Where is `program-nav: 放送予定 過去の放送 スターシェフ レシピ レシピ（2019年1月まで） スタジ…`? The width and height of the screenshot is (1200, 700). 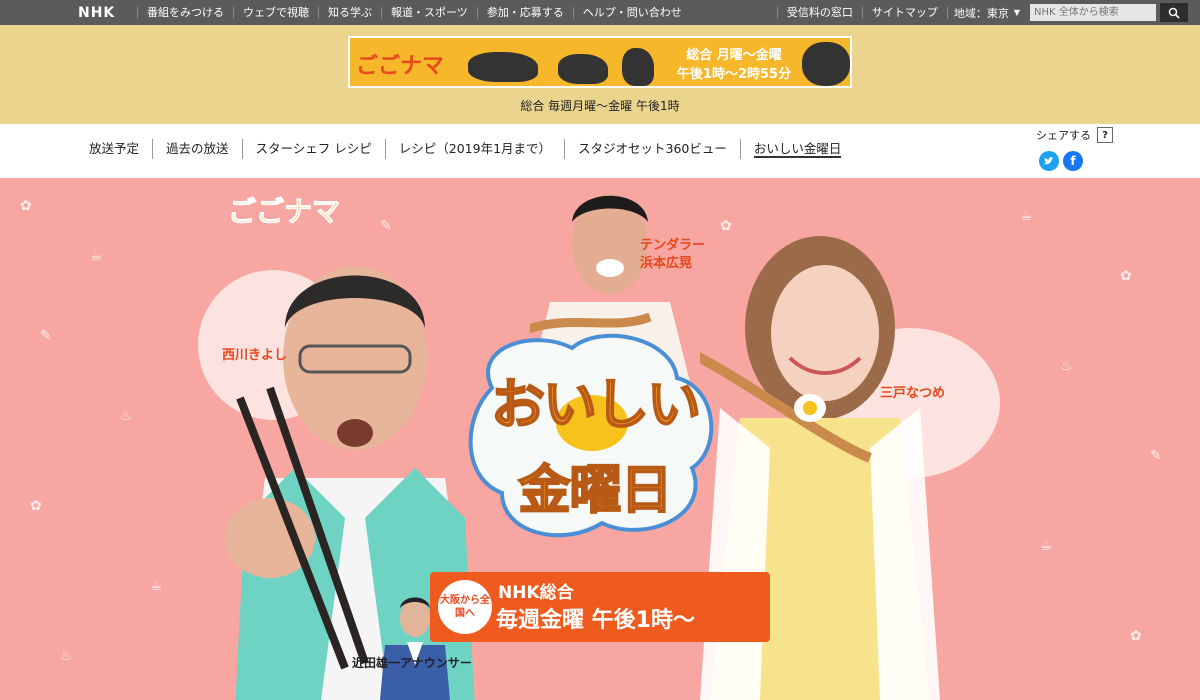
program-nav: 放送予定 過去の放送 スターシェフ レシピ レシピ（2019年1月まで） スタジ… is located at coordinates (600, 151).